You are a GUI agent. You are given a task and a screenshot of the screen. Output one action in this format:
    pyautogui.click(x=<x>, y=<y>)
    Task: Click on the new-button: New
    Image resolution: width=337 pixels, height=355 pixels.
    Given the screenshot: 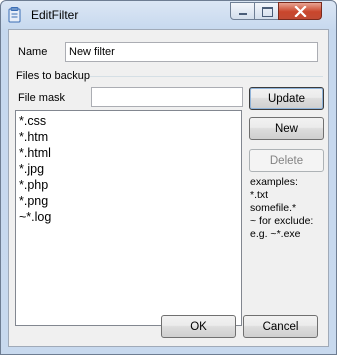 What is the action you would take?
    pyautogui.click(x=286, y=128)
    